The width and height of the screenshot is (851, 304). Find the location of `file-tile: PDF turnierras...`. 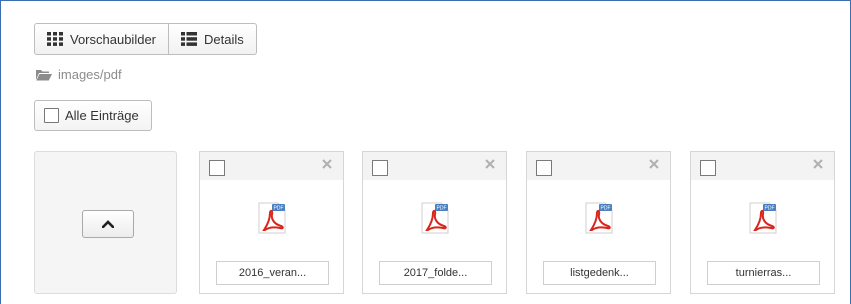

file-tile: PDF turnierras... is located at coordinates (762, 222).